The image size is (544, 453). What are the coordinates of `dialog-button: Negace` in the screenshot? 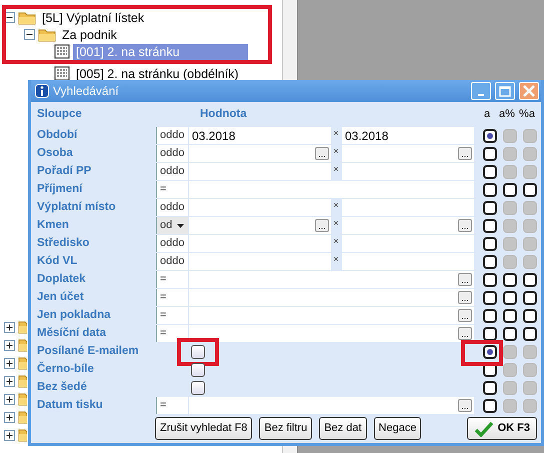 It's located at (398, 428).